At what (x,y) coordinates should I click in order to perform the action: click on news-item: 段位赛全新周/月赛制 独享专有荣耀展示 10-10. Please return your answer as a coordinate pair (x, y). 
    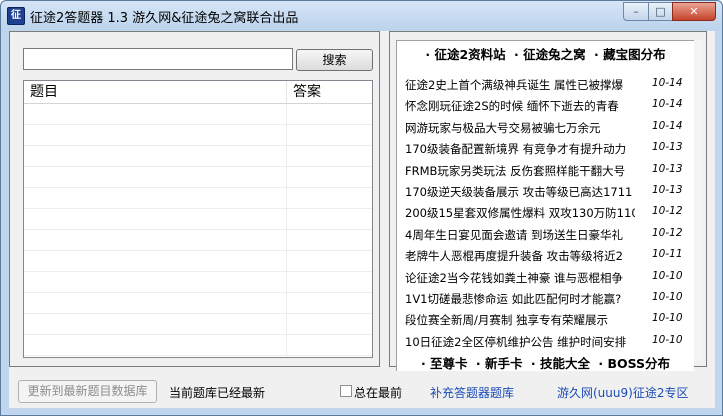
    Looking at the image, I should click on (545, 319).